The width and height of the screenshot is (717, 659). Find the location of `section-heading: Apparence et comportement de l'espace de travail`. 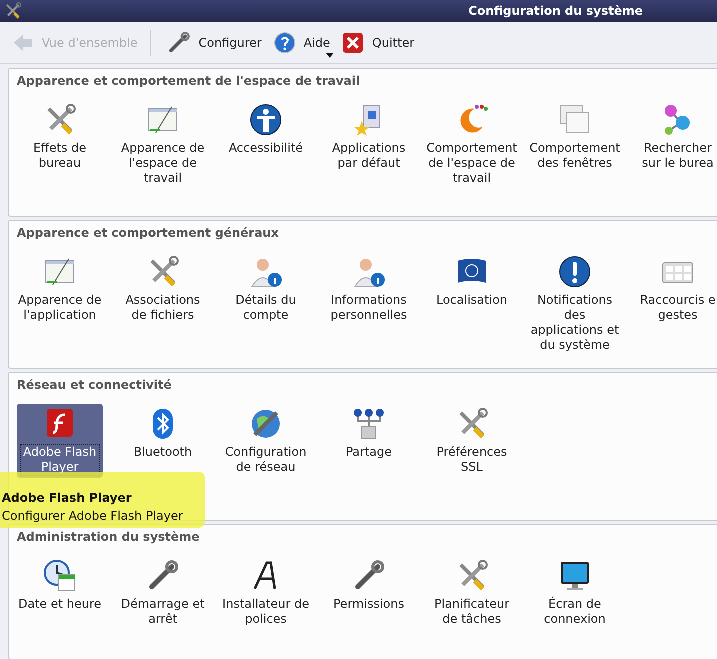

section-heading: Apparence et comportement de l'espace de travail is located at coordinates (189, 81).